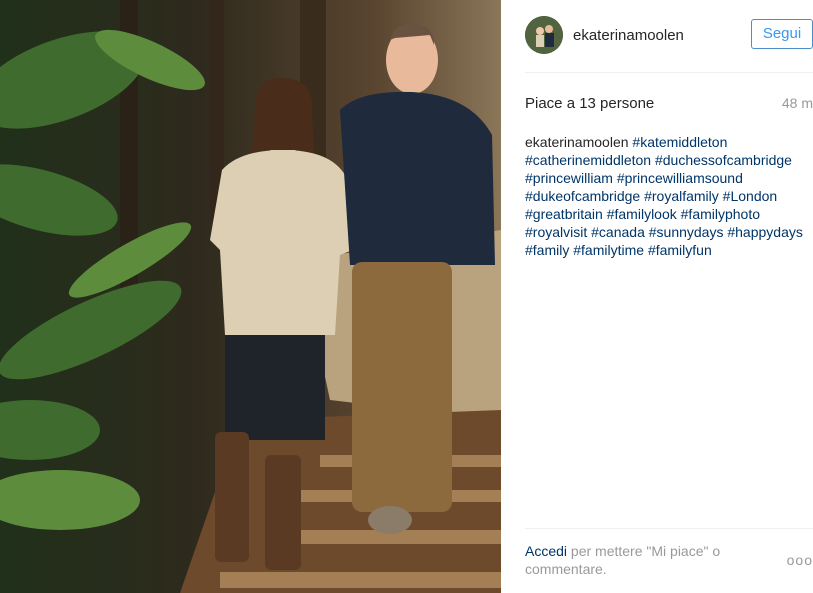  What do you see at coordinates (569, 178) in the screenshot?
I see `hashtag-link: #princewilliam` at bounding box center [569, 178].